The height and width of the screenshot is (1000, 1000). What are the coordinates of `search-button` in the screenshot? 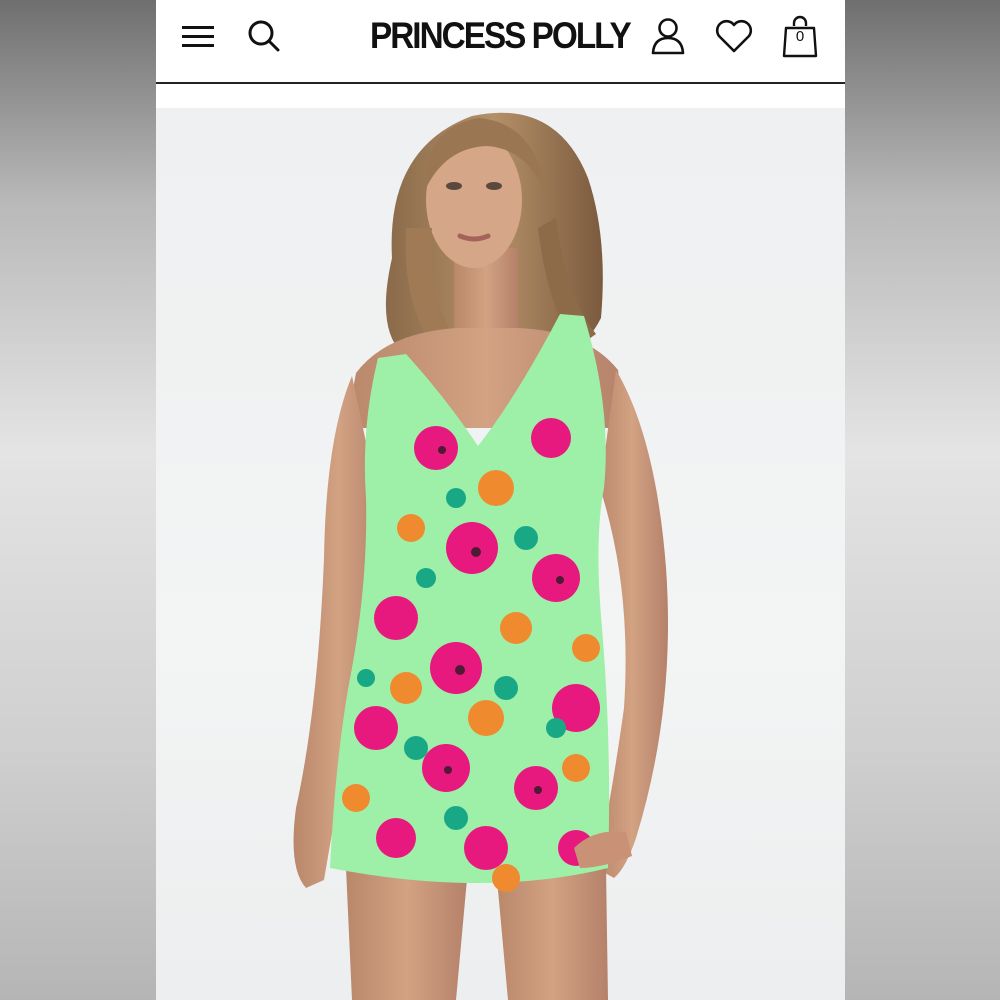 It's located at (264, 36).